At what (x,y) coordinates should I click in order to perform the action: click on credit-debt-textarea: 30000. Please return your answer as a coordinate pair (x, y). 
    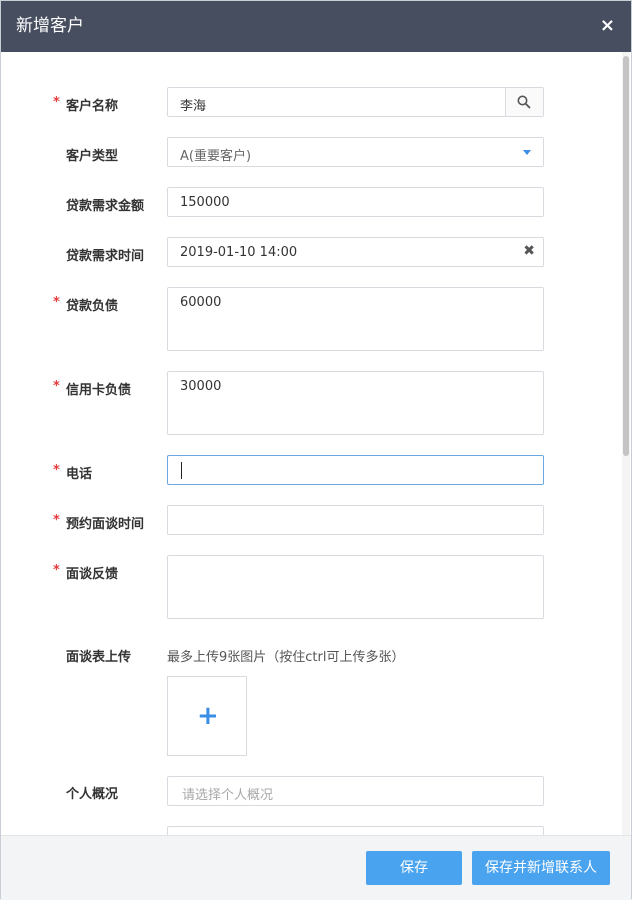
    Looking at the image, I should click on (355, 403).